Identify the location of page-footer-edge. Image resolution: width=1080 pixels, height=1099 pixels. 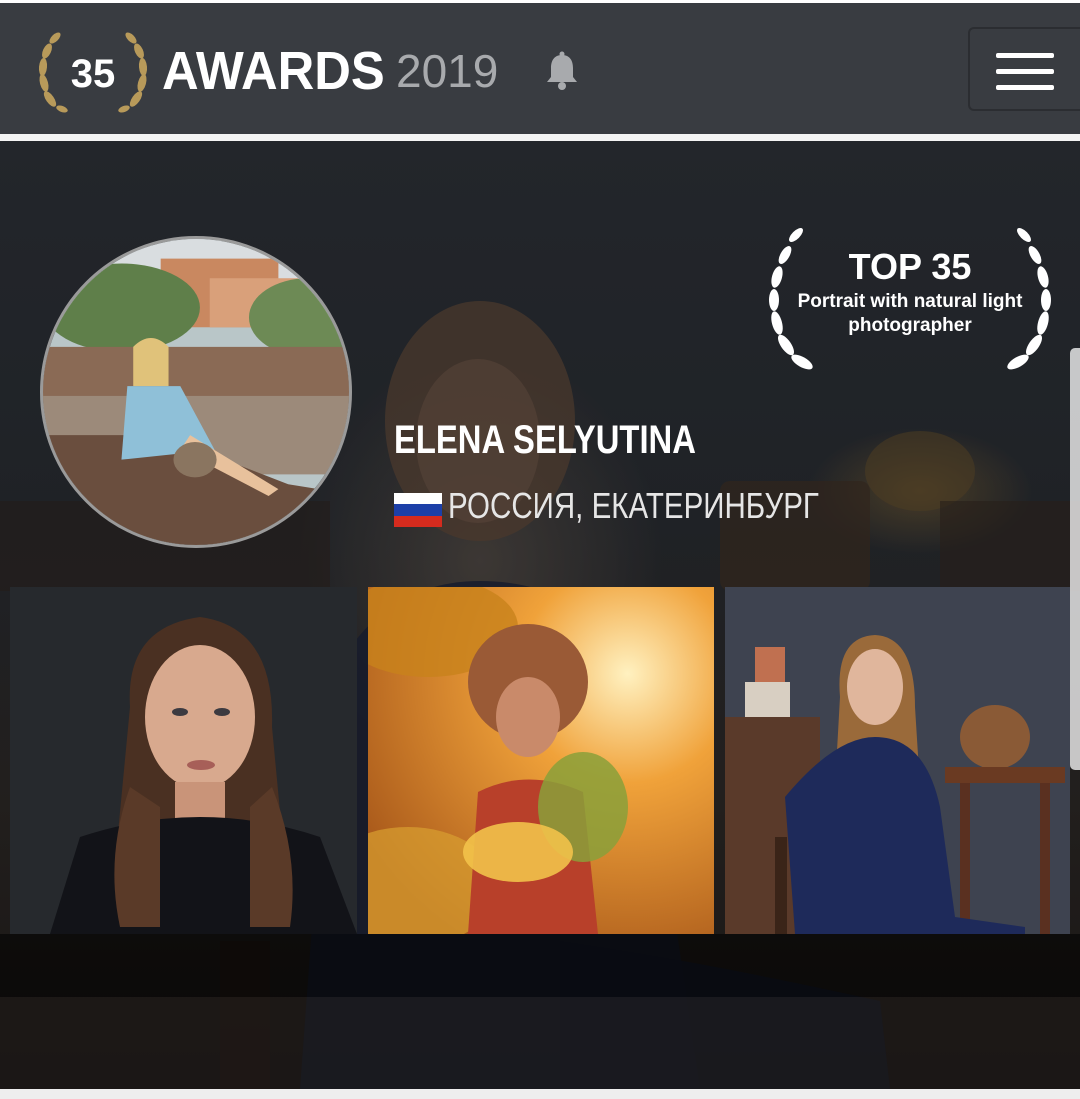
(540, 1094).